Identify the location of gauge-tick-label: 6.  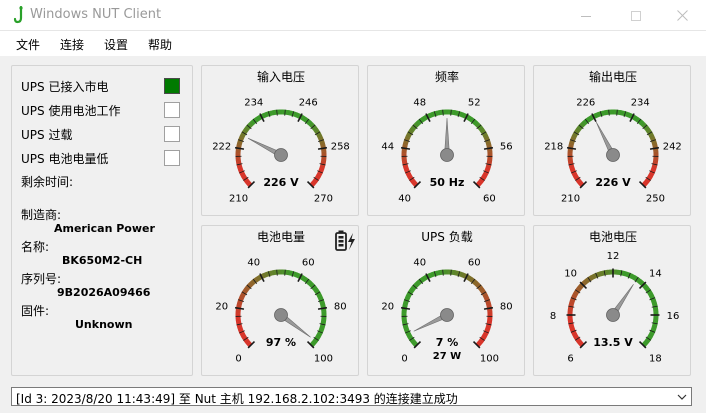
(570, 358).